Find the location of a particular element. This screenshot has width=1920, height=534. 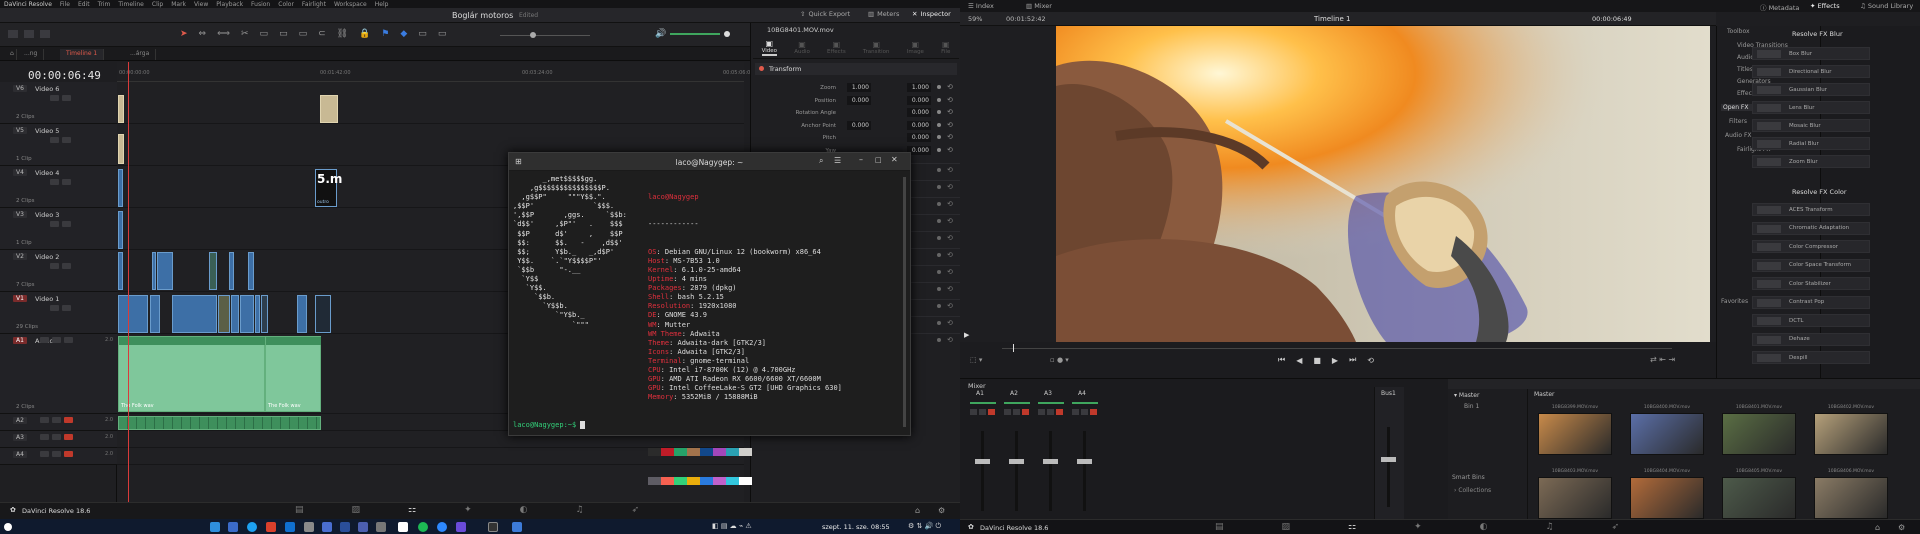

inspector-button: ✕ Inspector is located at coordinates (931, 14).